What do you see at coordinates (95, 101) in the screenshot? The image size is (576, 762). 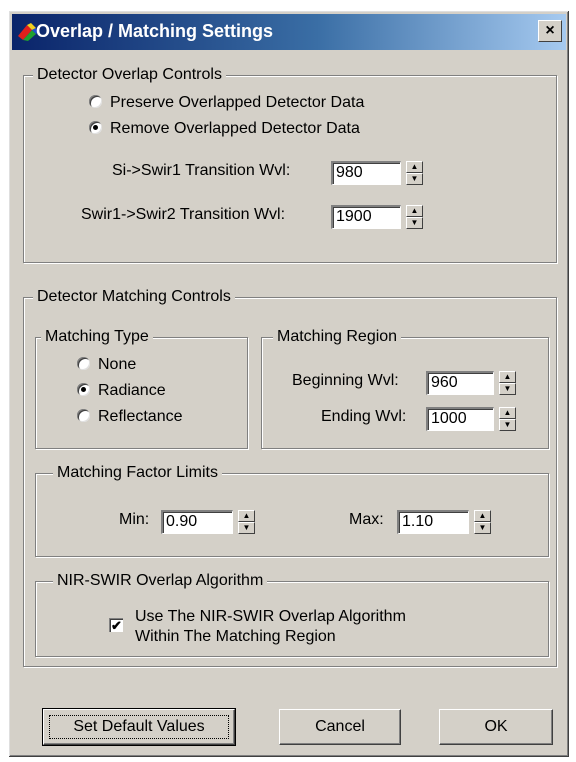 I see `preserve-radio-button` at bounding box center [95, 101].